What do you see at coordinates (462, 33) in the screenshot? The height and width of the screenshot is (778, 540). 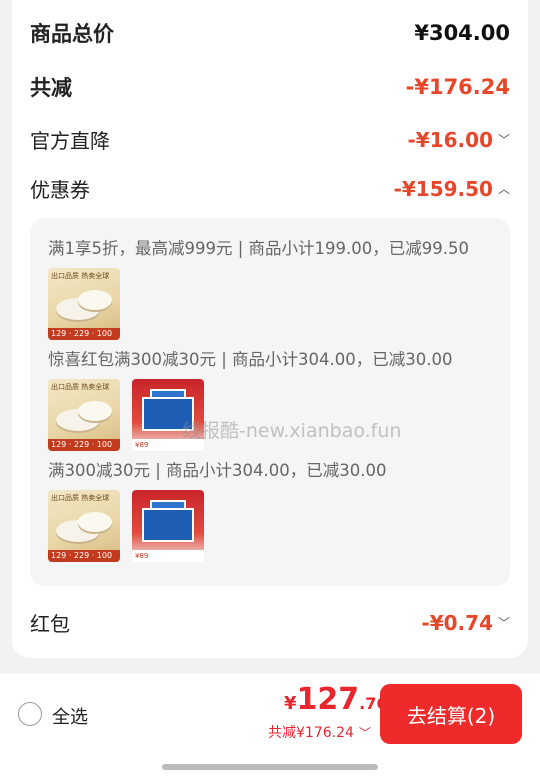 I see `total-price-value: ¥304.00` at bounding box center [462, 33].